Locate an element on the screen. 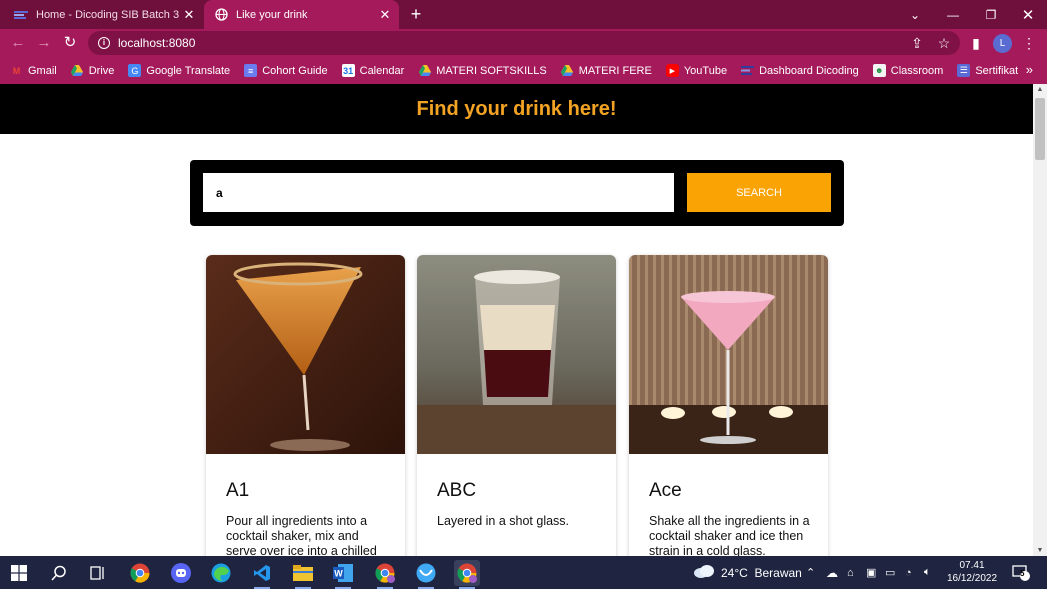 The width and height of the screenshot is (1047, 589). forward-button: → is located at coordinates (44, 43).